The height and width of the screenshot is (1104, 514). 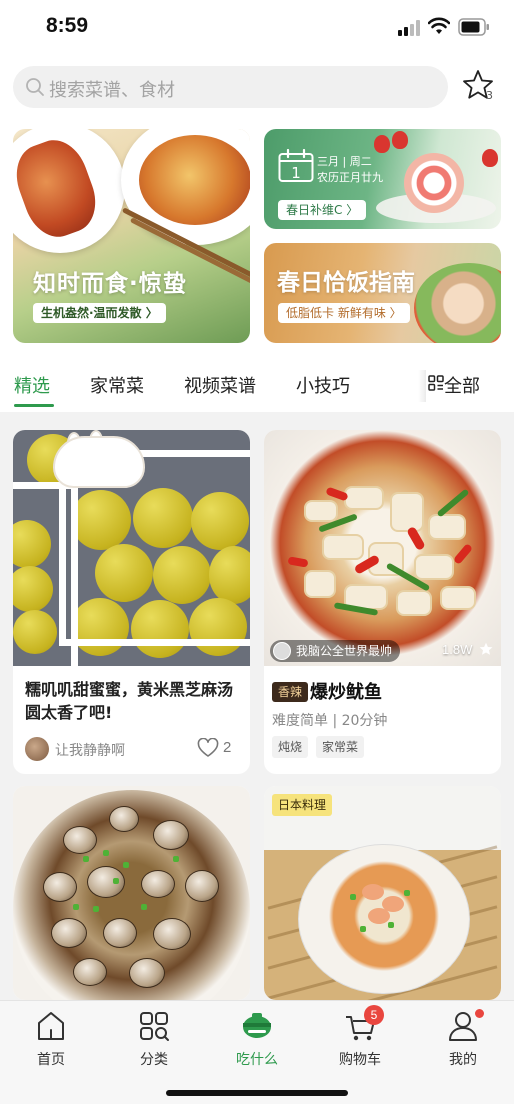 I want to click on wifi-icon, so click(x=439, y=25).